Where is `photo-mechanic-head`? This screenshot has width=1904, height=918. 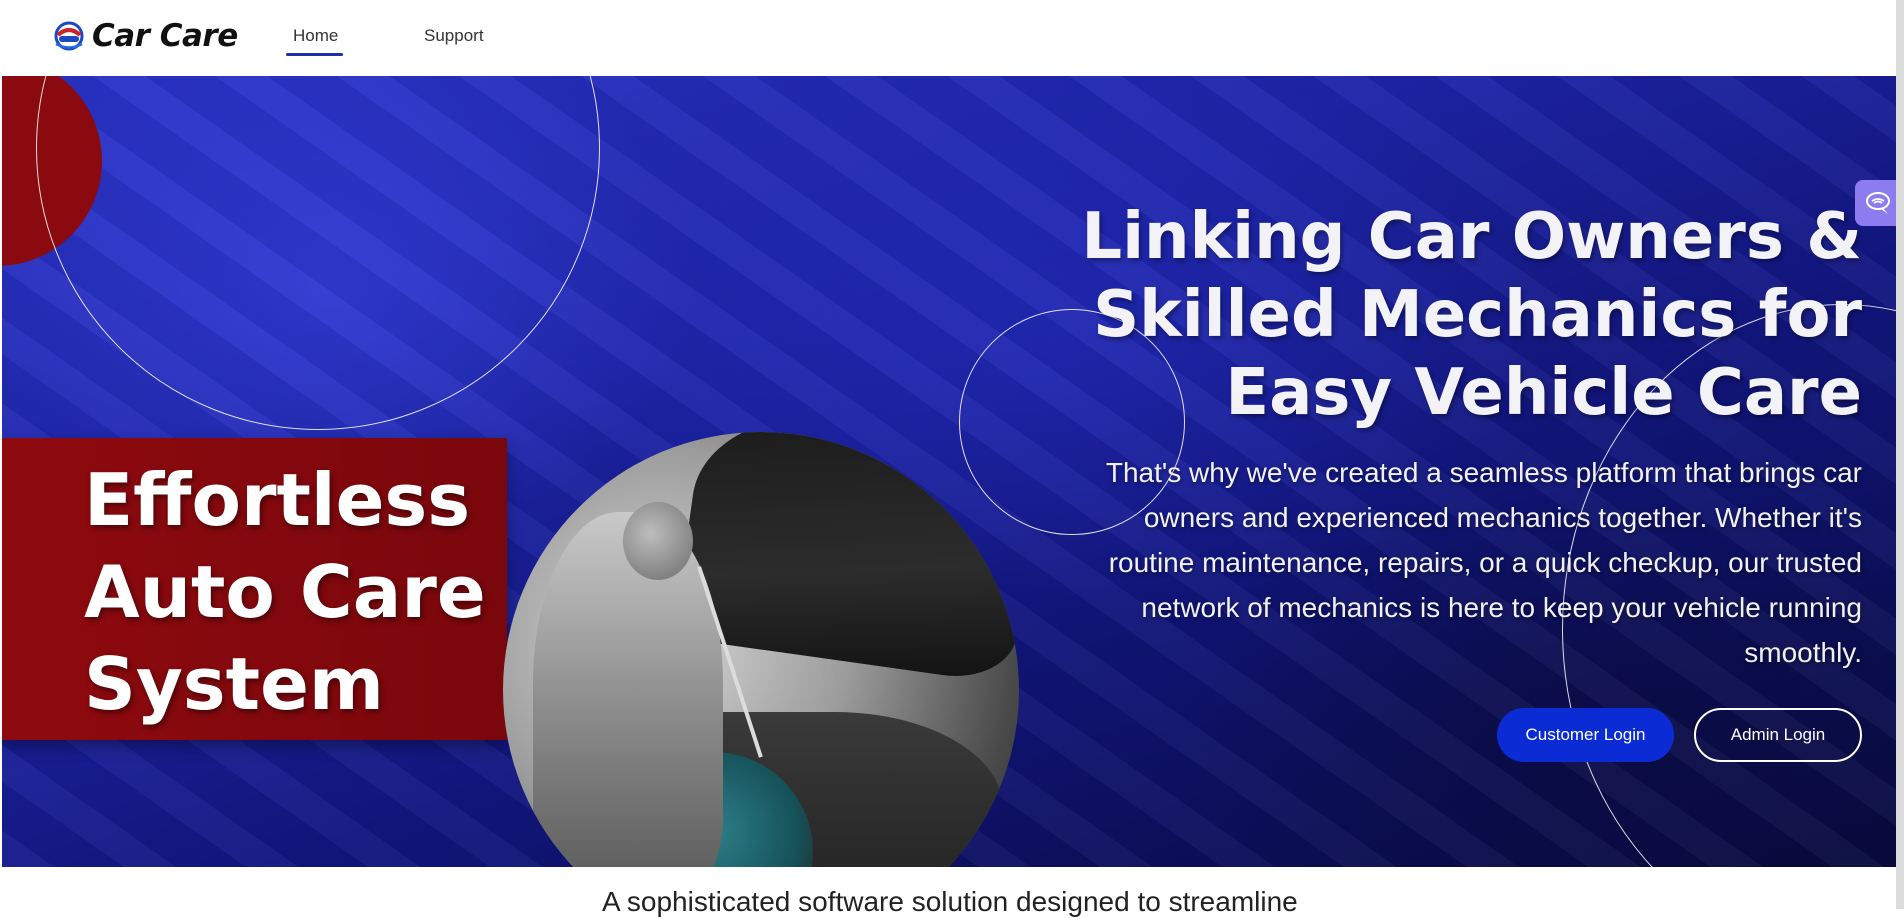
photo-mechanic-head is located at coordinates (658, 541).